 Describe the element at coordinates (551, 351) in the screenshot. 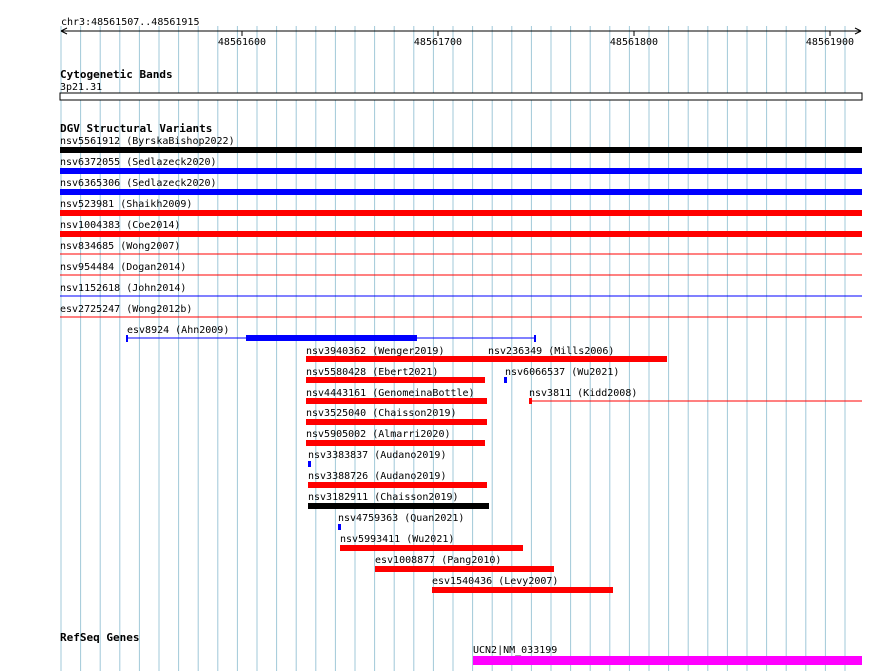

I see `dgv-feature-label: nsv236349 (Mills2006)` at that location.